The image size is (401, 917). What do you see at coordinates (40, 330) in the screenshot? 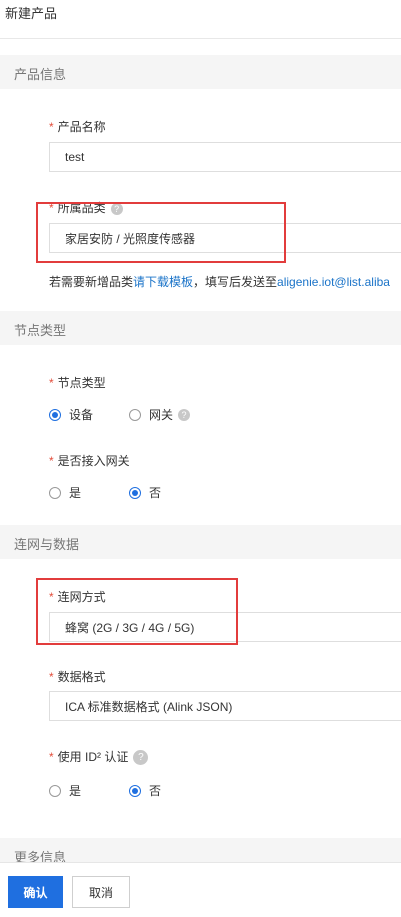
I see `section-title-node-type: 节点类型` at bounding box center [40, 330].